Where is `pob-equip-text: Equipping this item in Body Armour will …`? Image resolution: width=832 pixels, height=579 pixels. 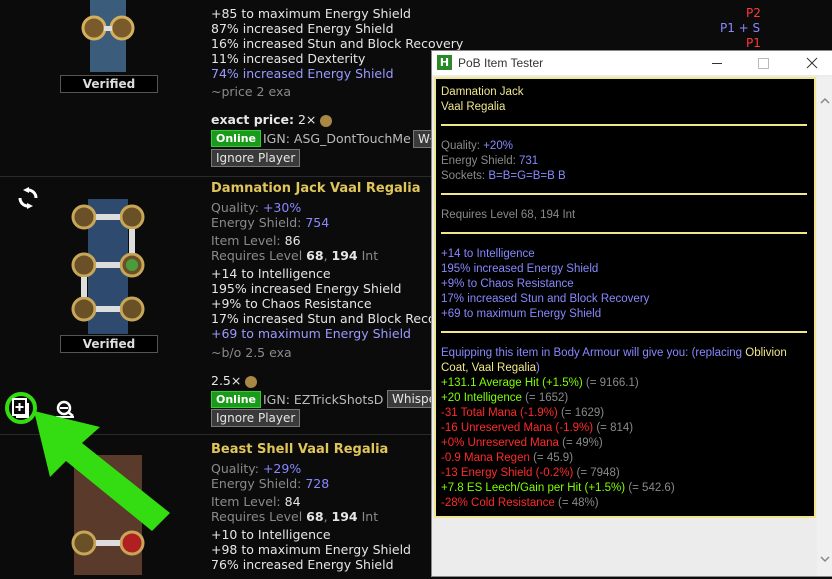 pob-equip-text: Equipping this item in Body Armour will … is located at coordinates (592, 353).